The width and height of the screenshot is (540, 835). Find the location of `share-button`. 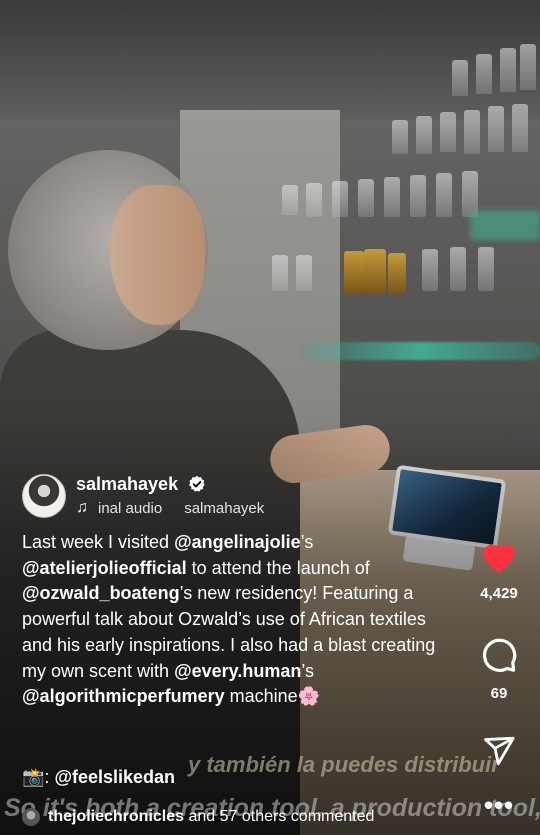

share-button is located at coordinates (499, 753).